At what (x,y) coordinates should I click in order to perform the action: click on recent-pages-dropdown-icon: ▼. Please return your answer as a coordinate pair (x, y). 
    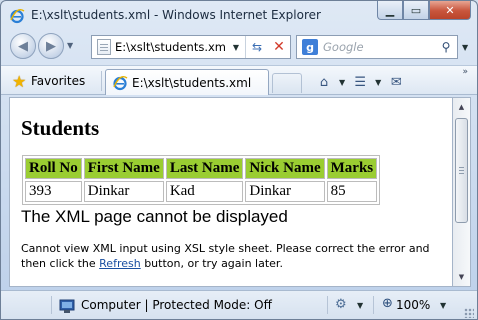
    Looking at the image, I should click on (70, 45).